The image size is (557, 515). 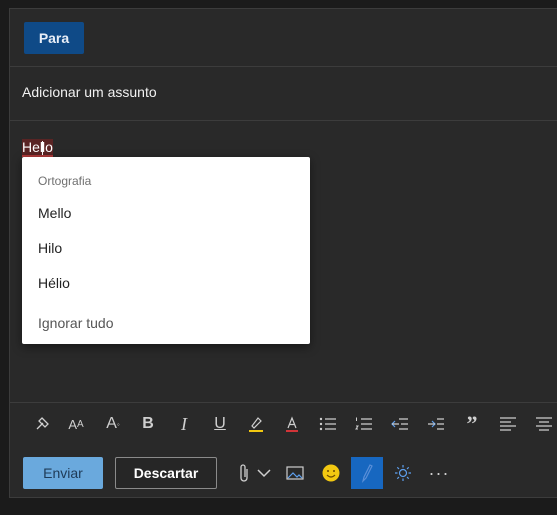 I want to click on align-left-icon, so click(x=508, y=424).